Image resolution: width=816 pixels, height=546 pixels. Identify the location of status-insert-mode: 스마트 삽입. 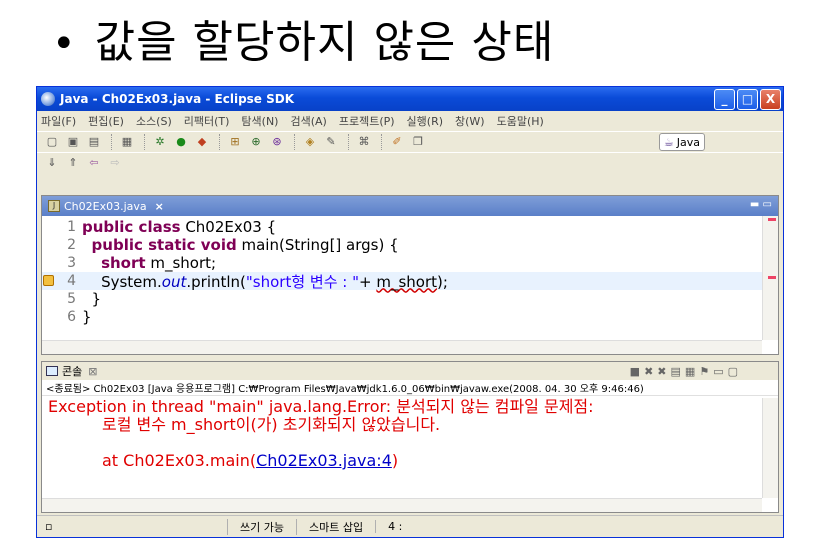
(335, 526).